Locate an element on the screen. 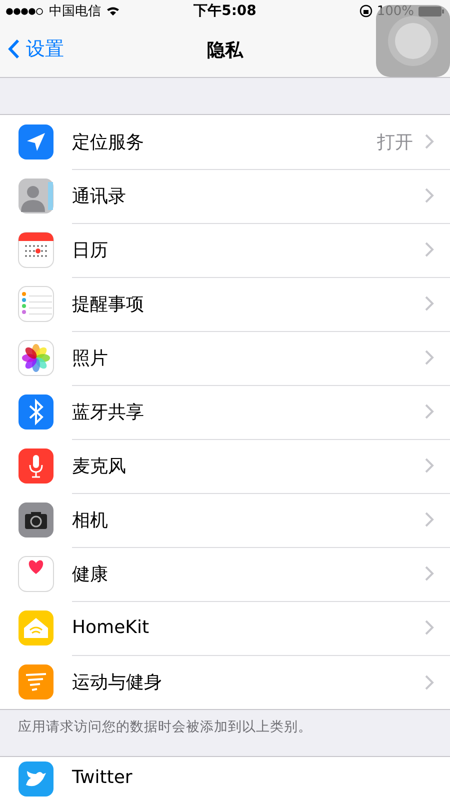 This screenshot has width=450, height=800. camera-icon is located at coordinates (36, 520).